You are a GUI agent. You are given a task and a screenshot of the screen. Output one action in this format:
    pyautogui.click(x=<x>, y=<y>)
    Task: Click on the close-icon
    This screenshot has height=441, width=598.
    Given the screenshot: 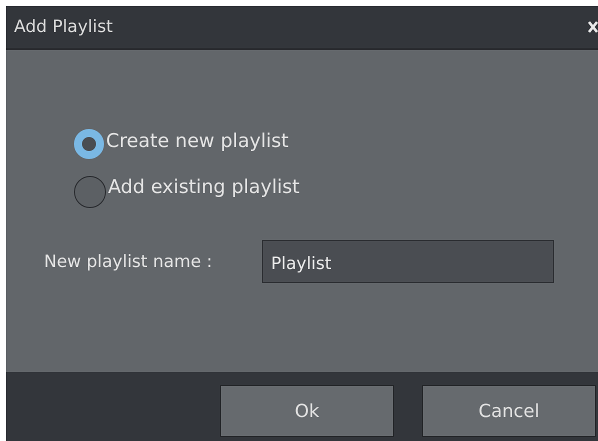 What is the action you would take?
    pyautogui.click(x=593, y=27)
    